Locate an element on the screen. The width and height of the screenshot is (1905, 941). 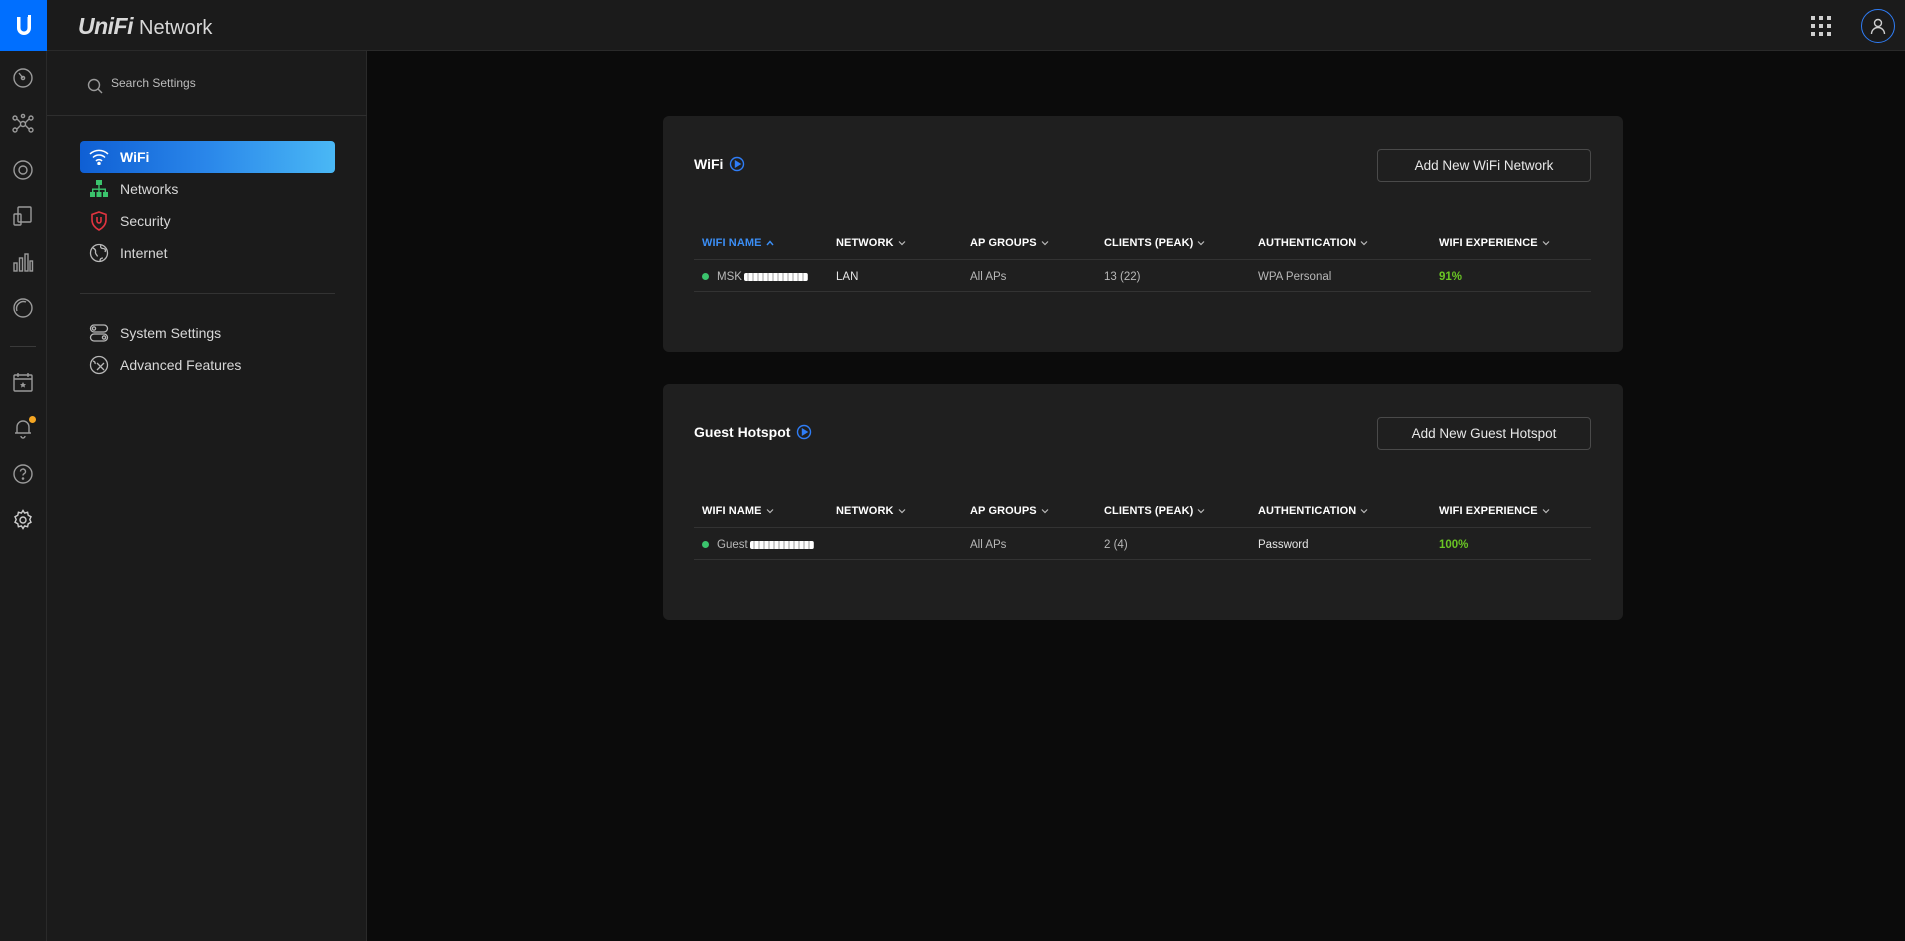
sidebar-item-system-settings: System Settings is located at coordinates (207, 333).